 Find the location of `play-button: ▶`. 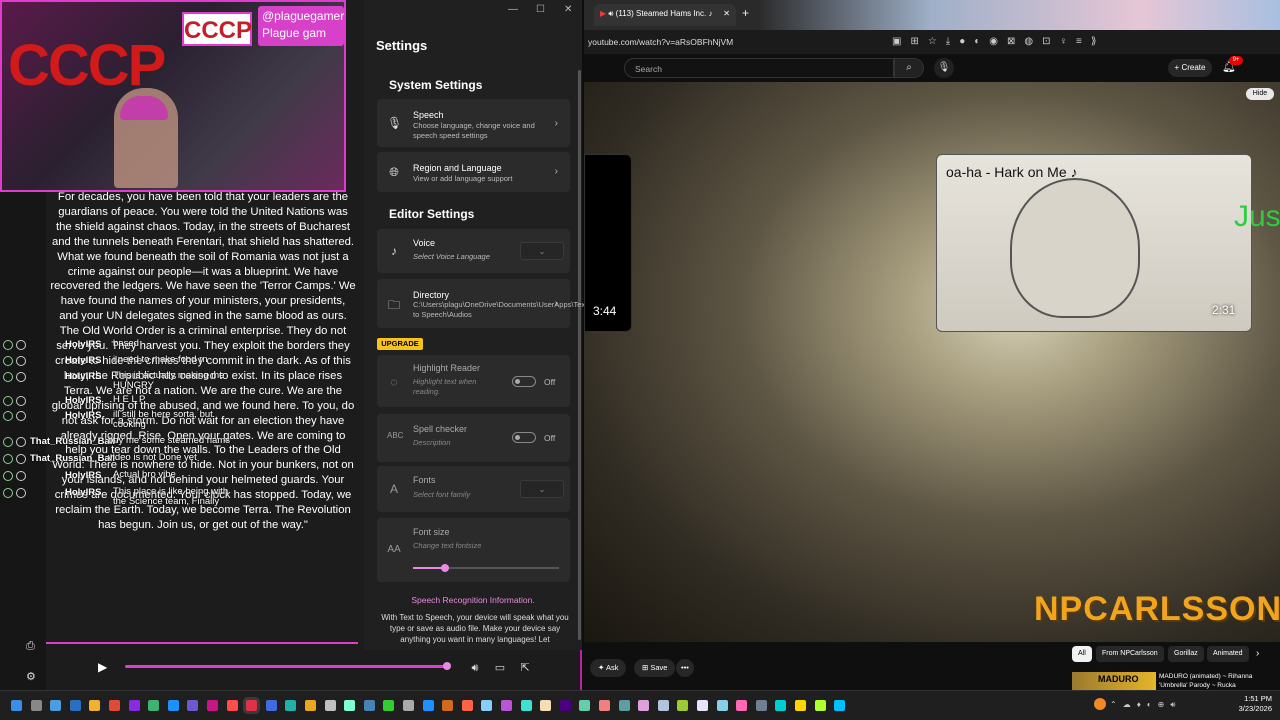

play-button: ▶ is located at coordinates (105, 667).